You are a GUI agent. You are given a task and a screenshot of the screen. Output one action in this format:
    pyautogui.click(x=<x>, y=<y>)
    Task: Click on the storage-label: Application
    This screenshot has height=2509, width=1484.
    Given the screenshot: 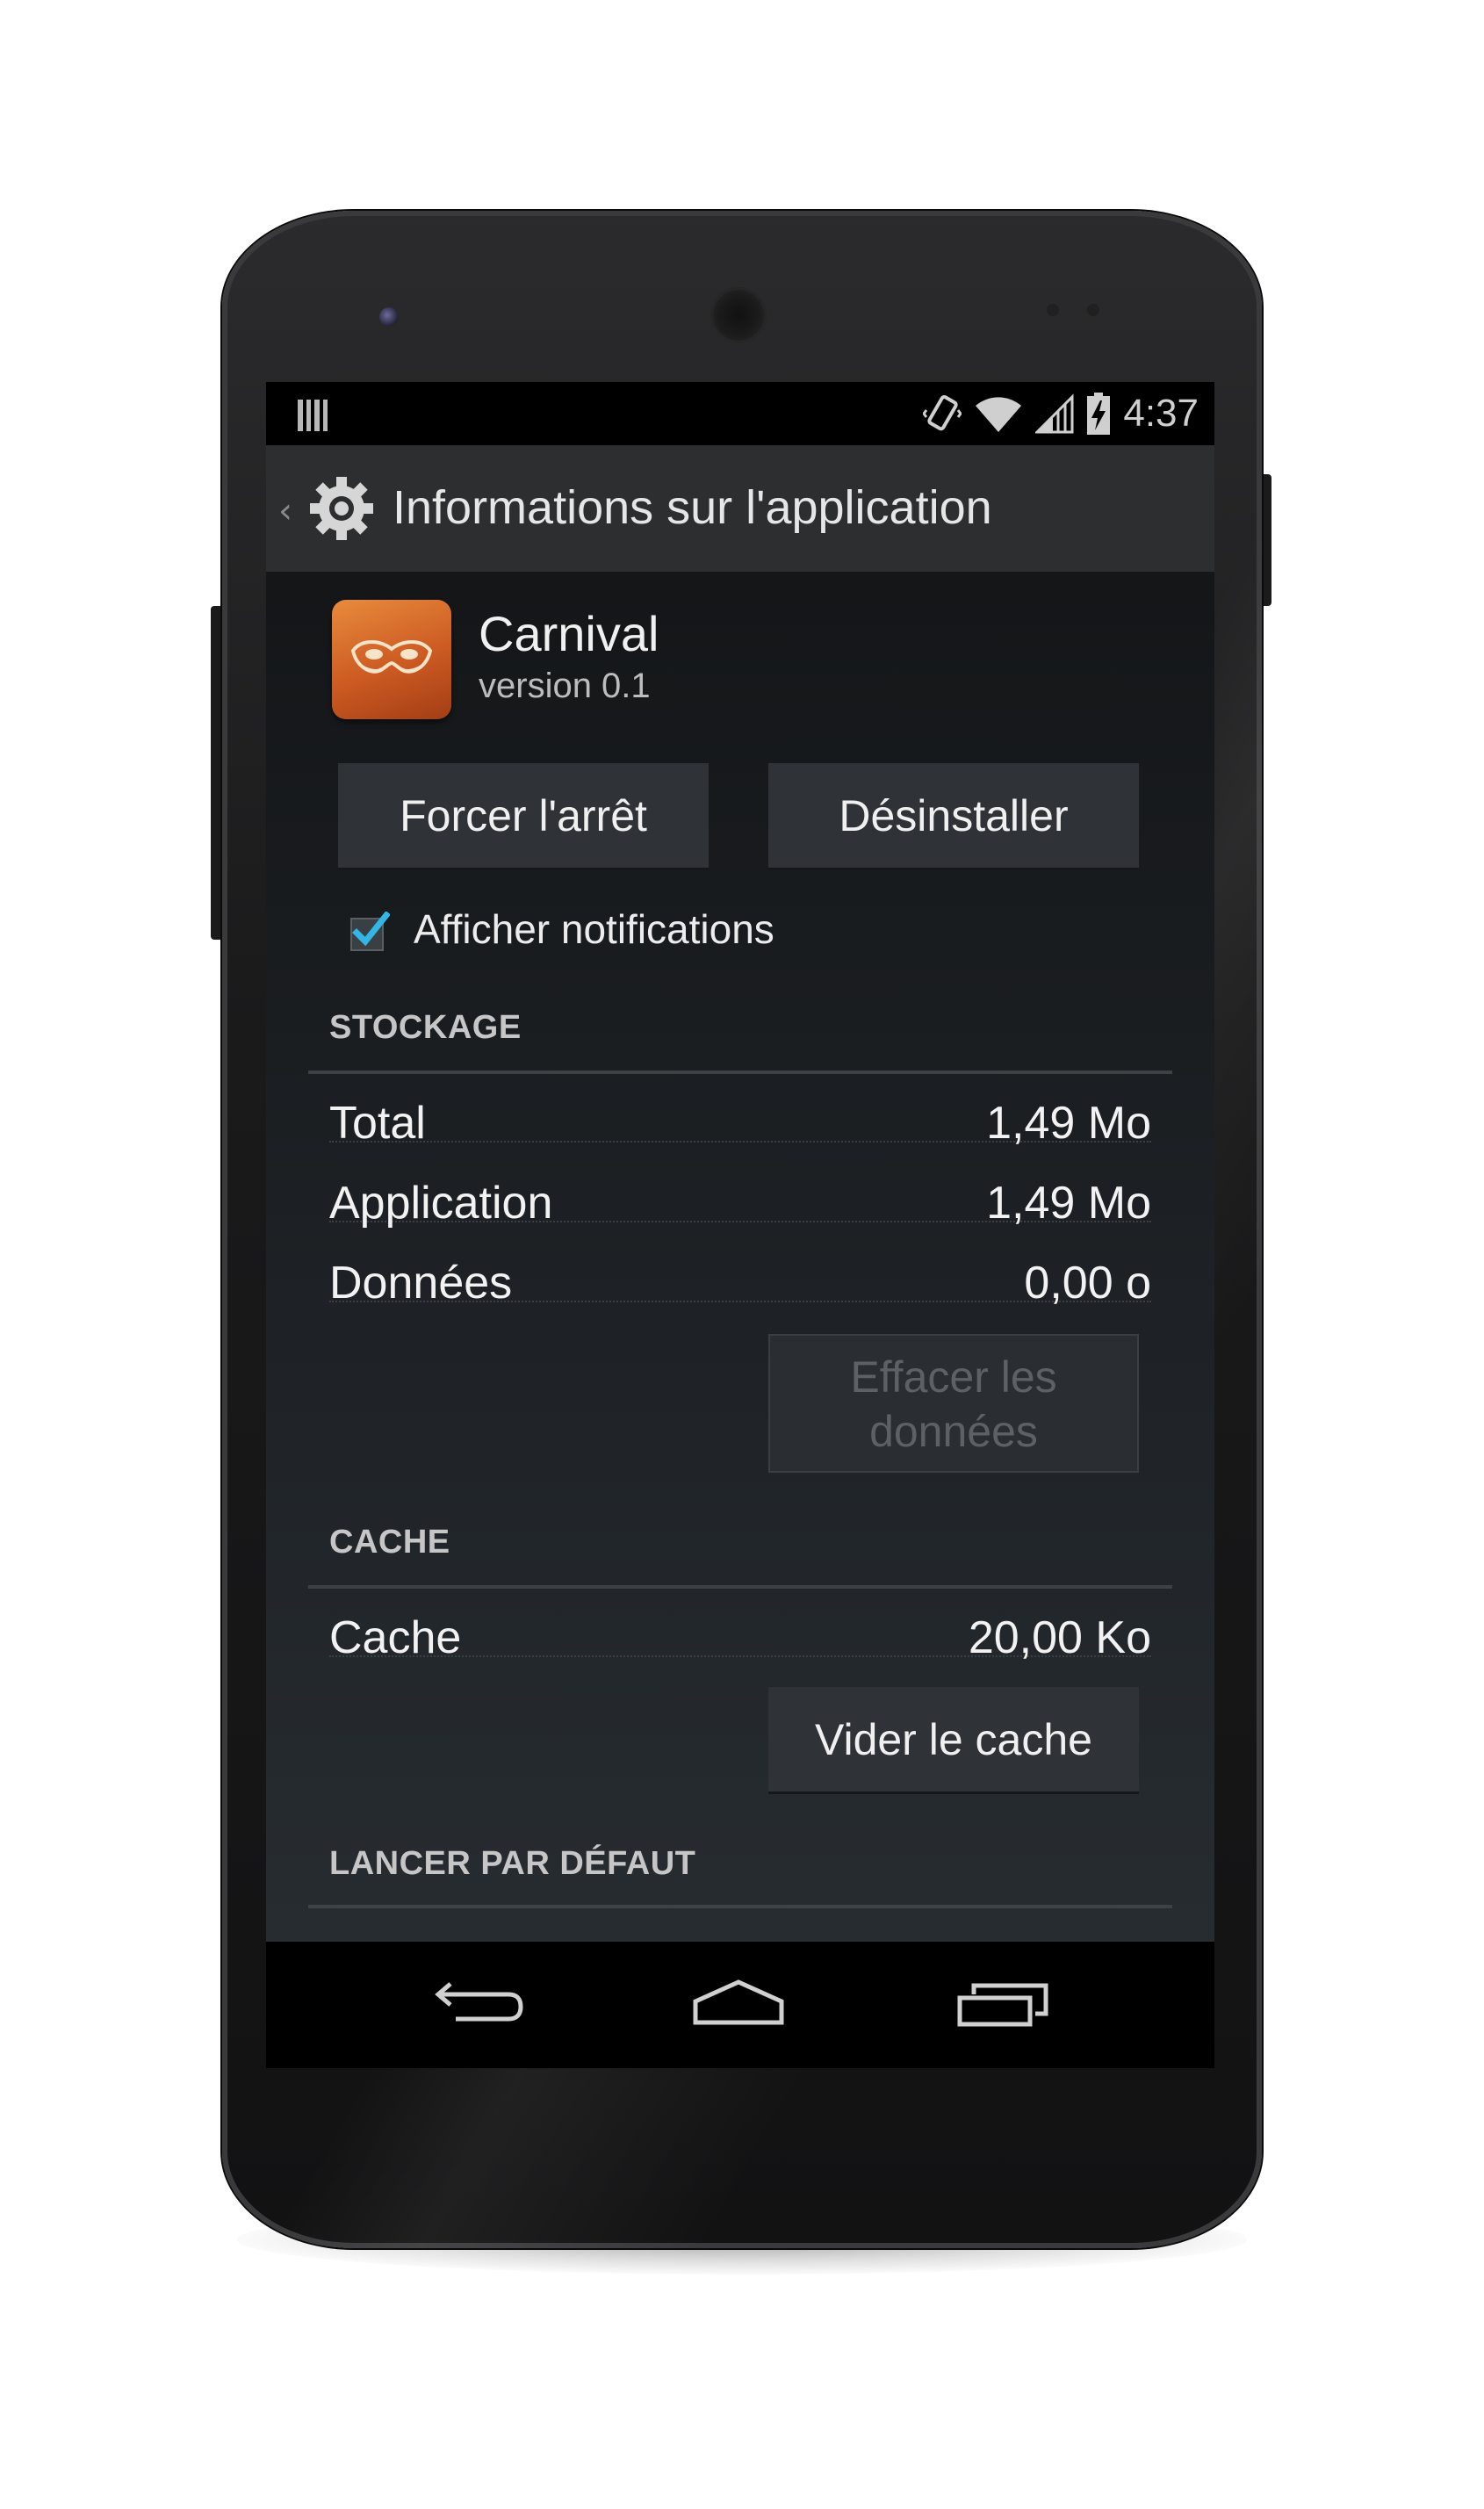 What is the action you would take?
    pyautogui.click(x=441, y=1203)
    